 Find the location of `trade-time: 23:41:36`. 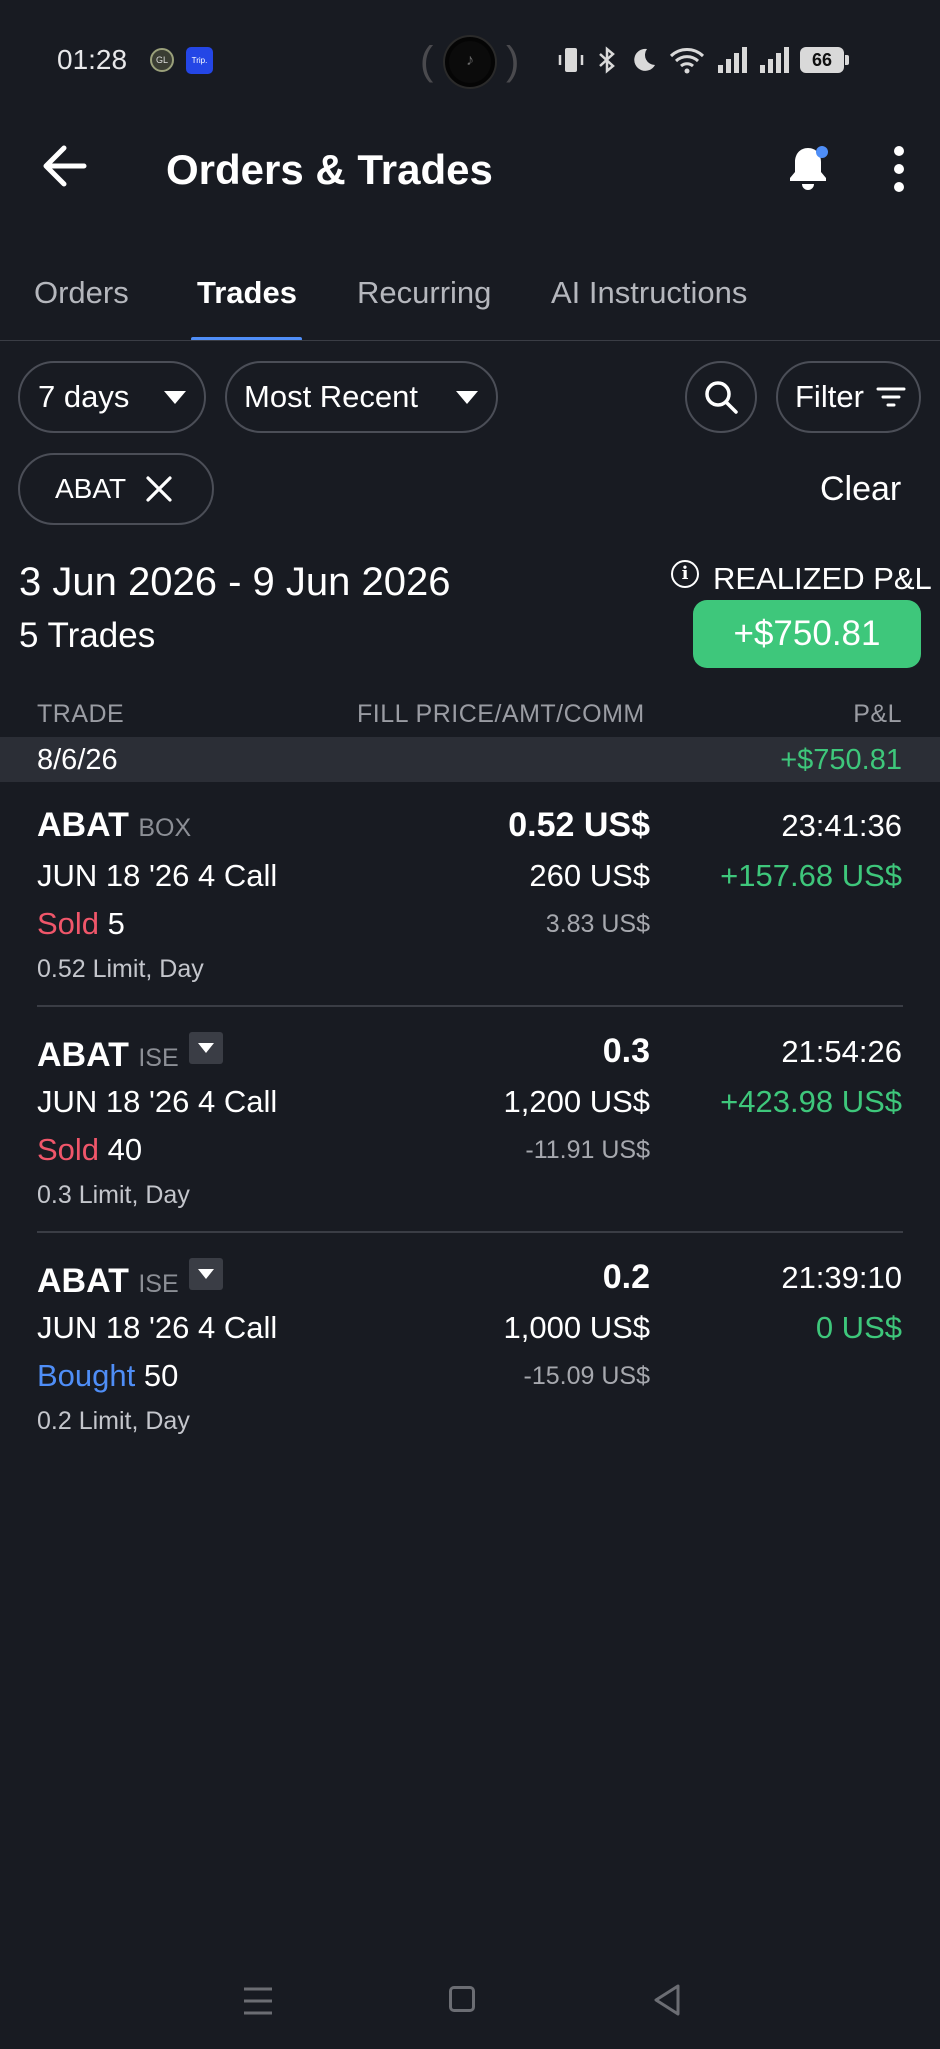

trade-time: 23:41:36 is located at coordinates (841, 825).